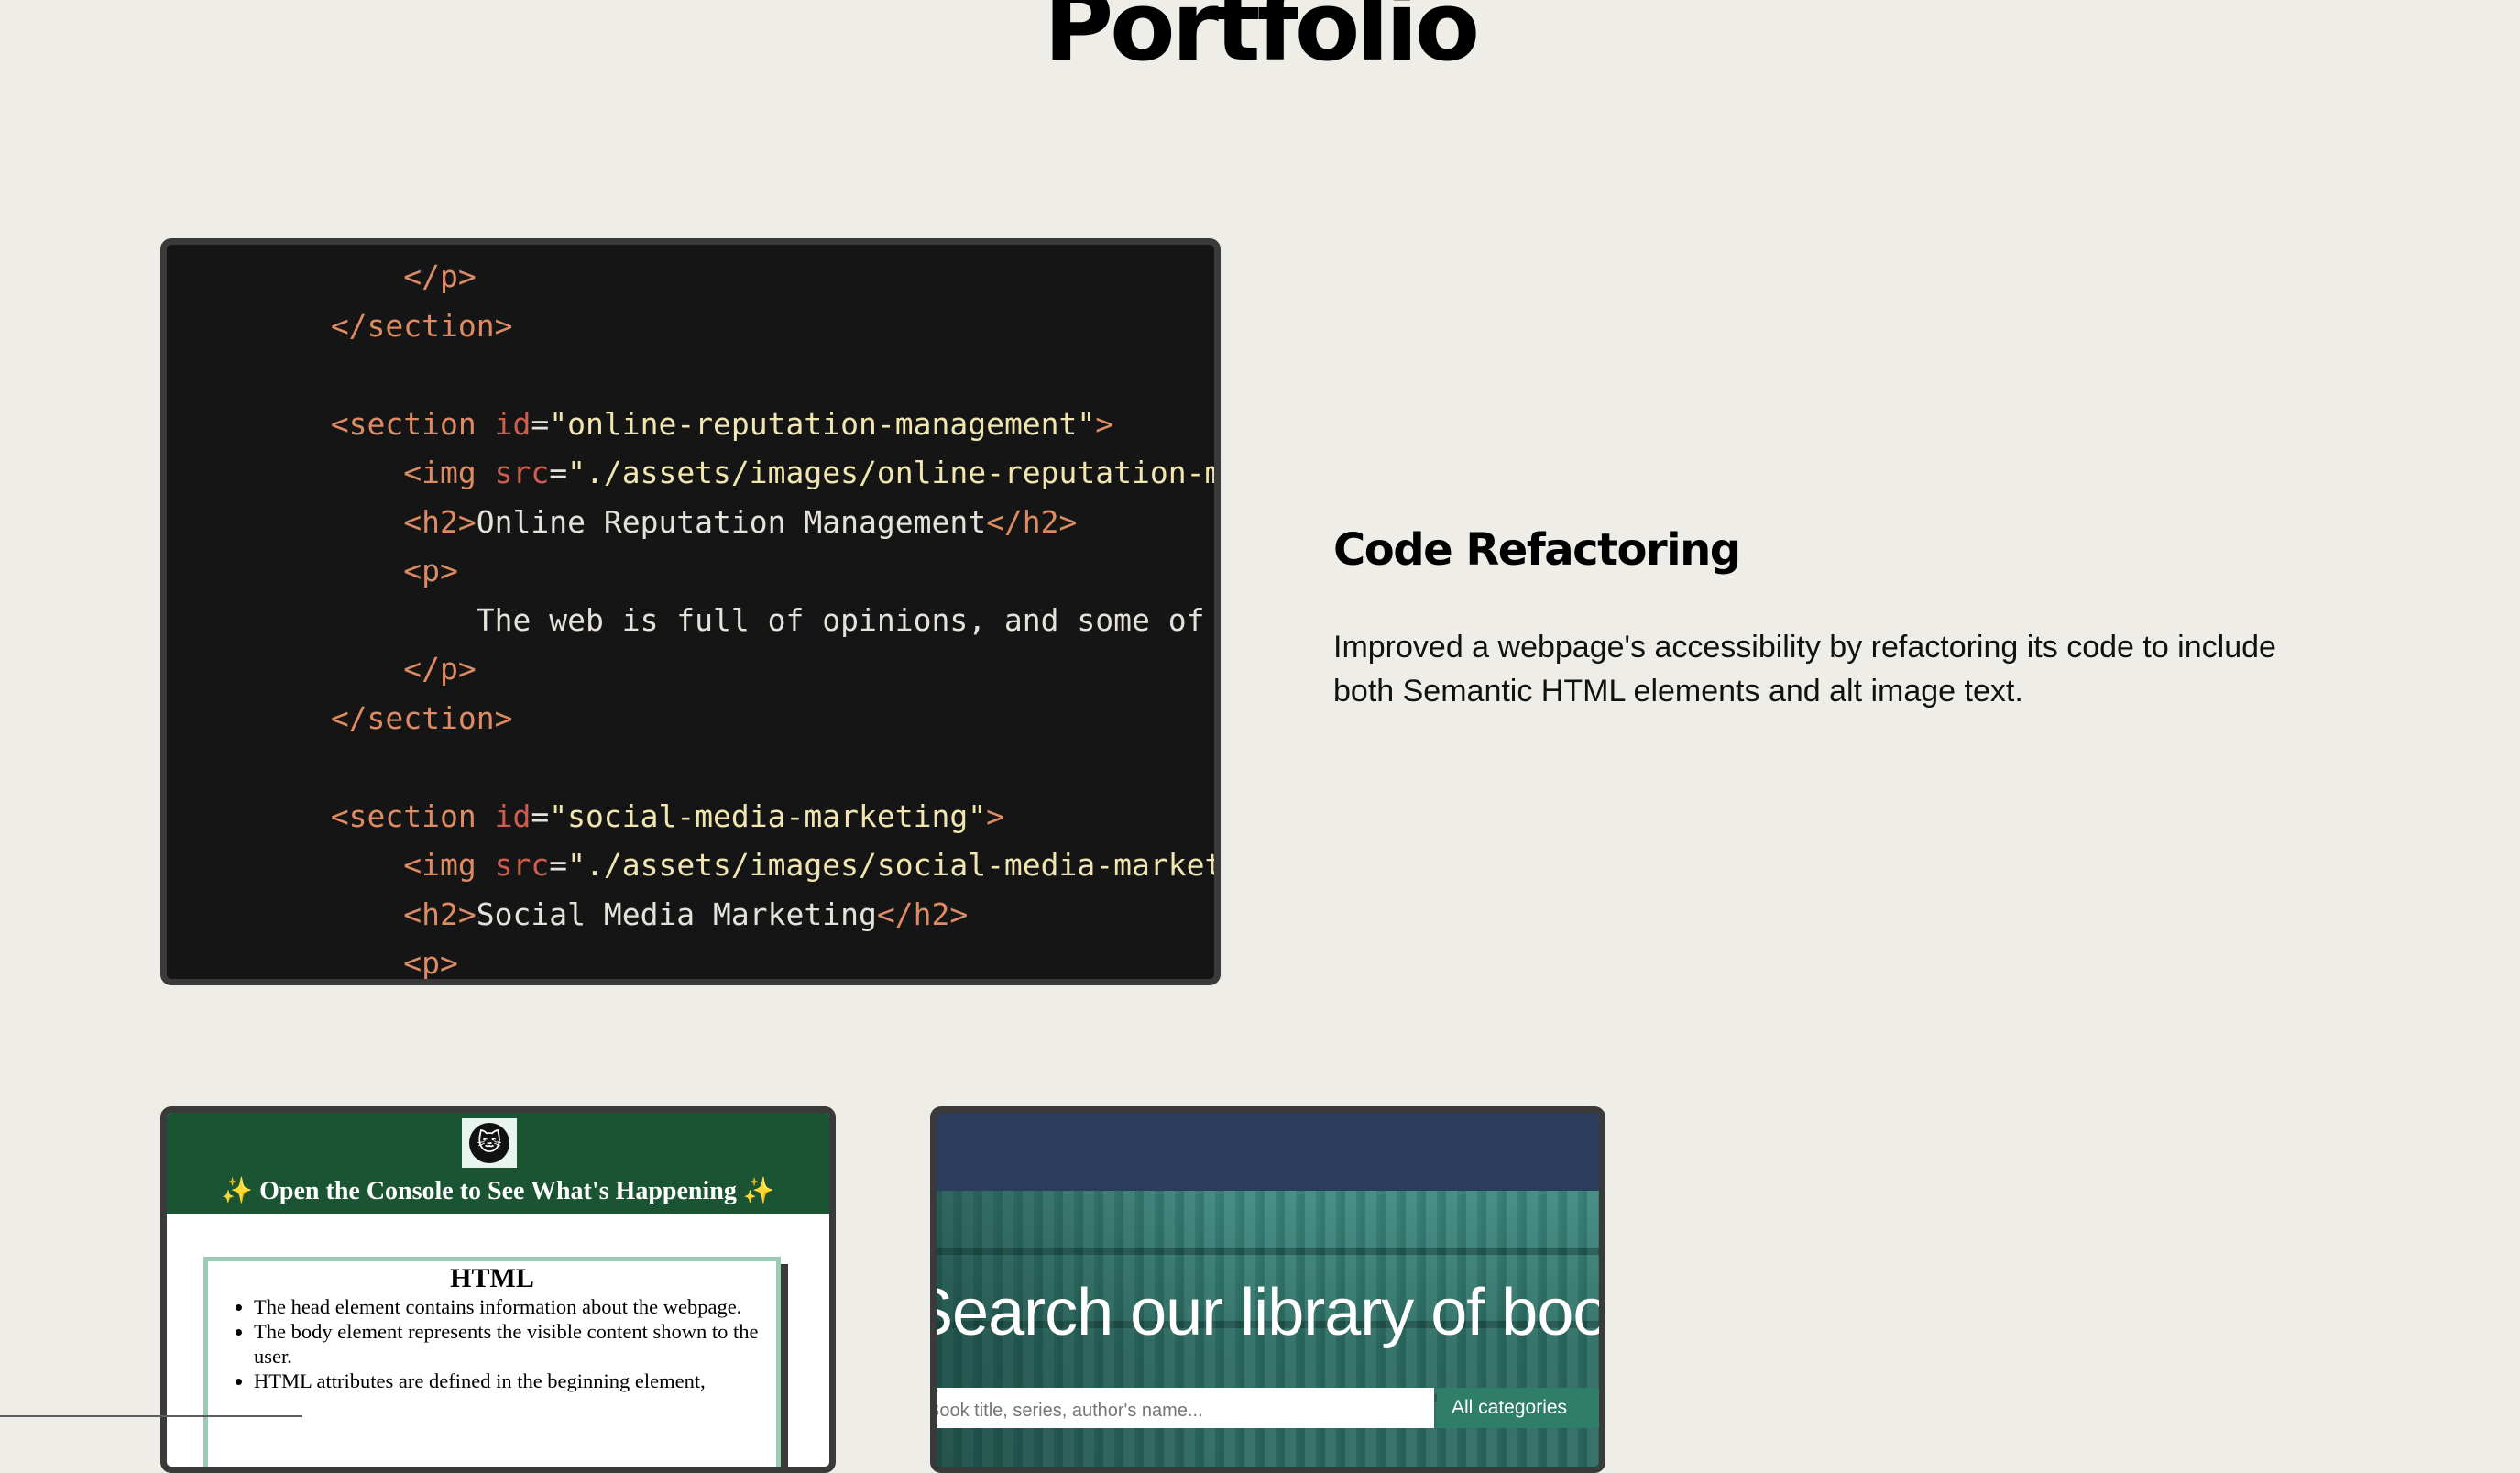  What do you see at coordinates (1268, 1152) in the screenshot?
I see `library-navbar` at bounding box center [1268, 1152].